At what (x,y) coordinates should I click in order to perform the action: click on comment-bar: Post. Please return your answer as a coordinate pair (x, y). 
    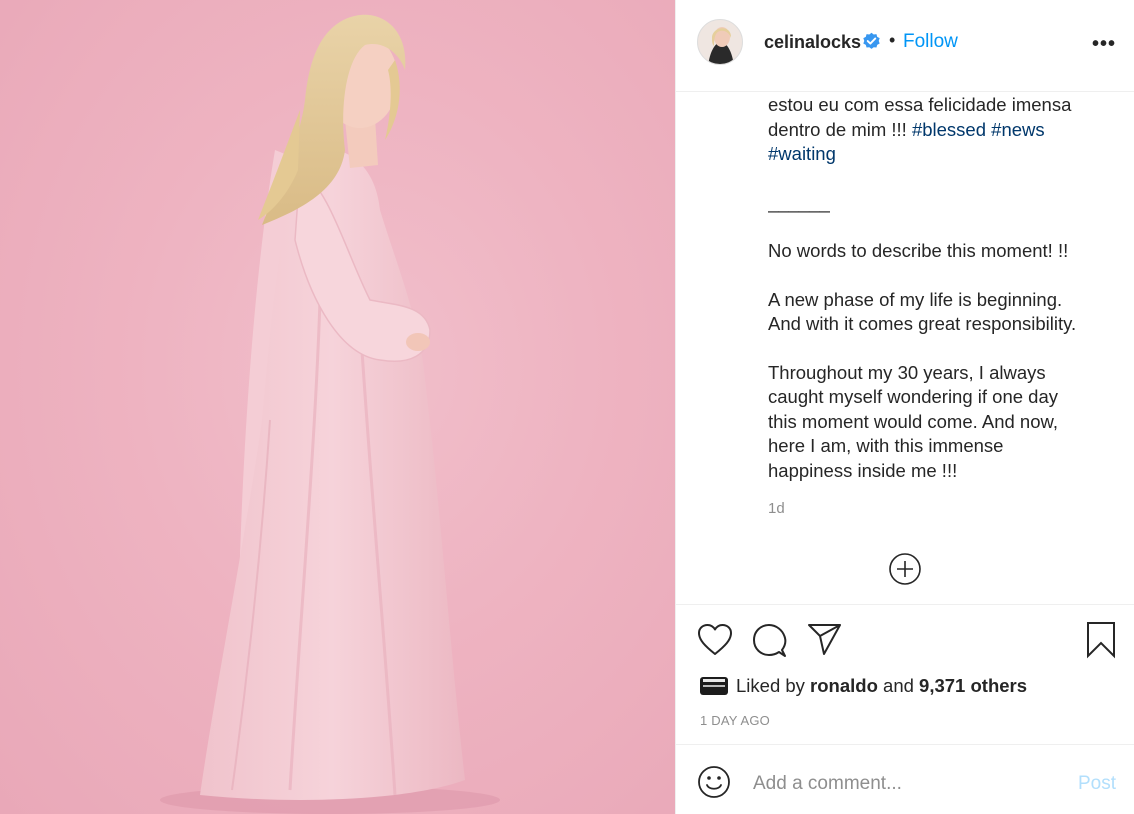
    Looking at the image, I should click on (905, 779).